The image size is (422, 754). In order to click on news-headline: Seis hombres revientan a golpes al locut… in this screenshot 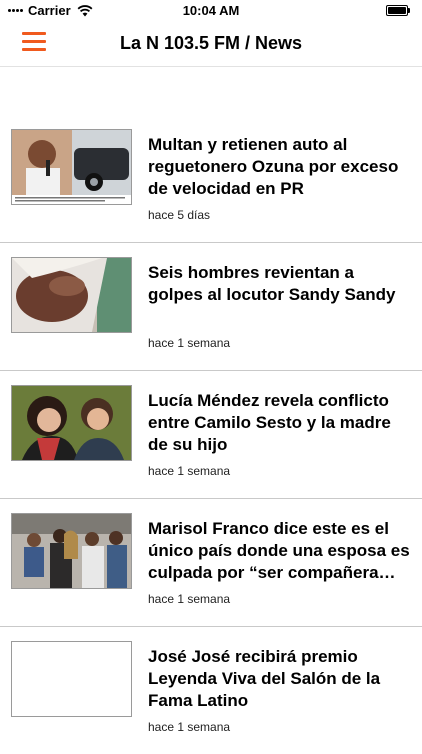, I will do `click(279, 284)`.